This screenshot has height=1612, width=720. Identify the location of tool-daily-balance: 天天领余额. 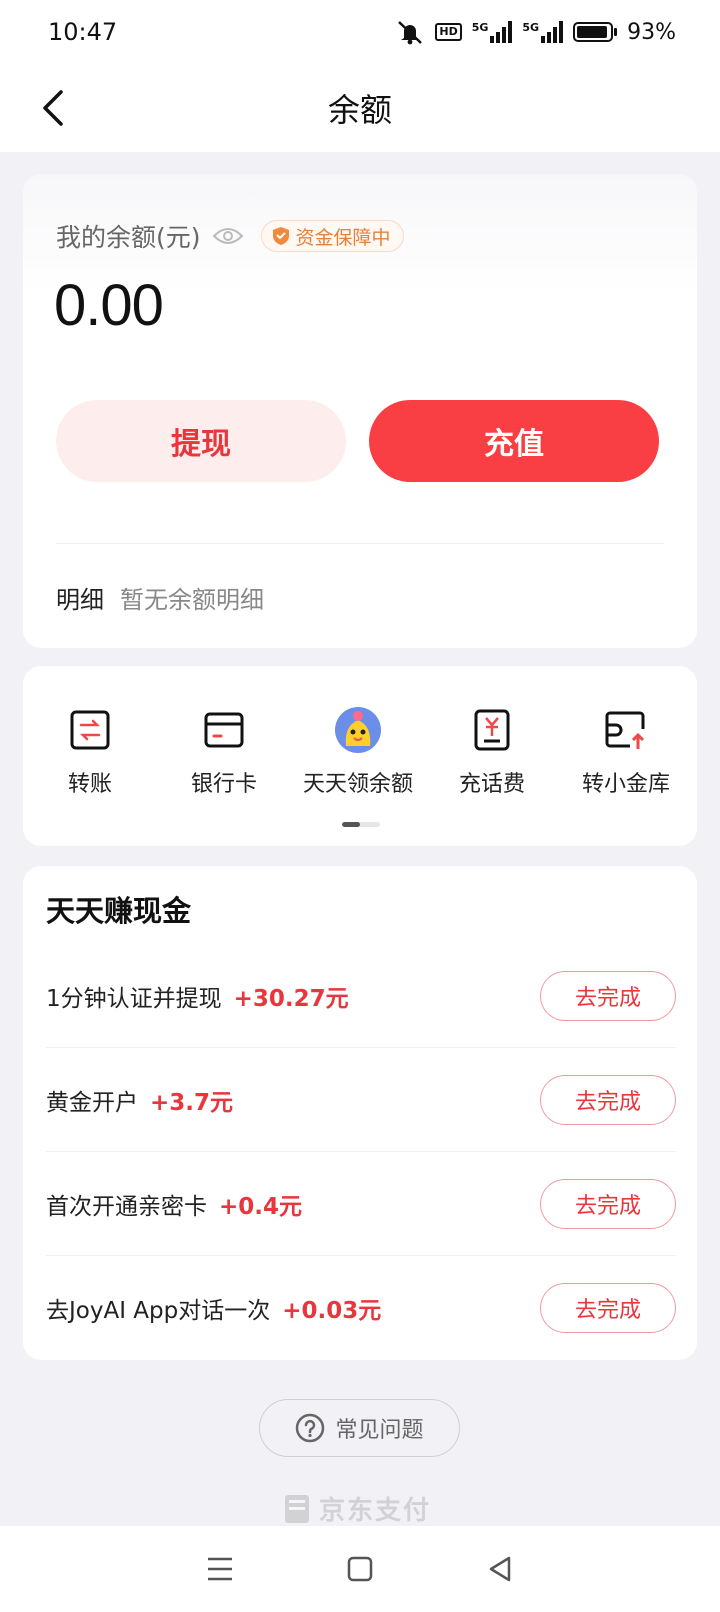
(358, 752).